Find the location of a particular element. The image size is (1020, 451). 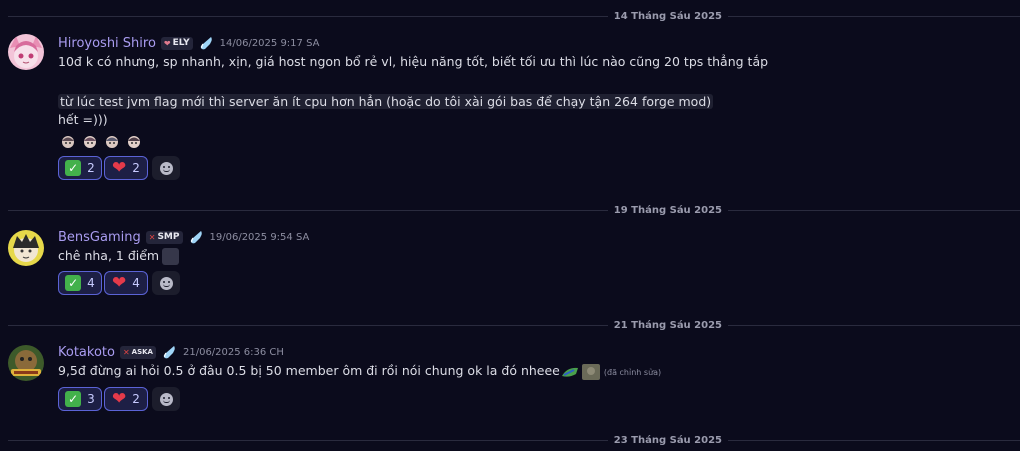

reactions-bar: ✓ 3 ❤ 2 is located at coordinates (119, 399).